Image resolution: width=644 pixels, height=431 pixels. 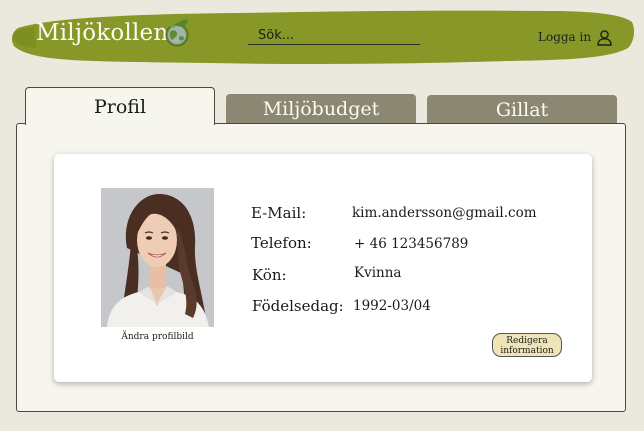 I want to click on profile-photo-image, so click(x=157, y=257).